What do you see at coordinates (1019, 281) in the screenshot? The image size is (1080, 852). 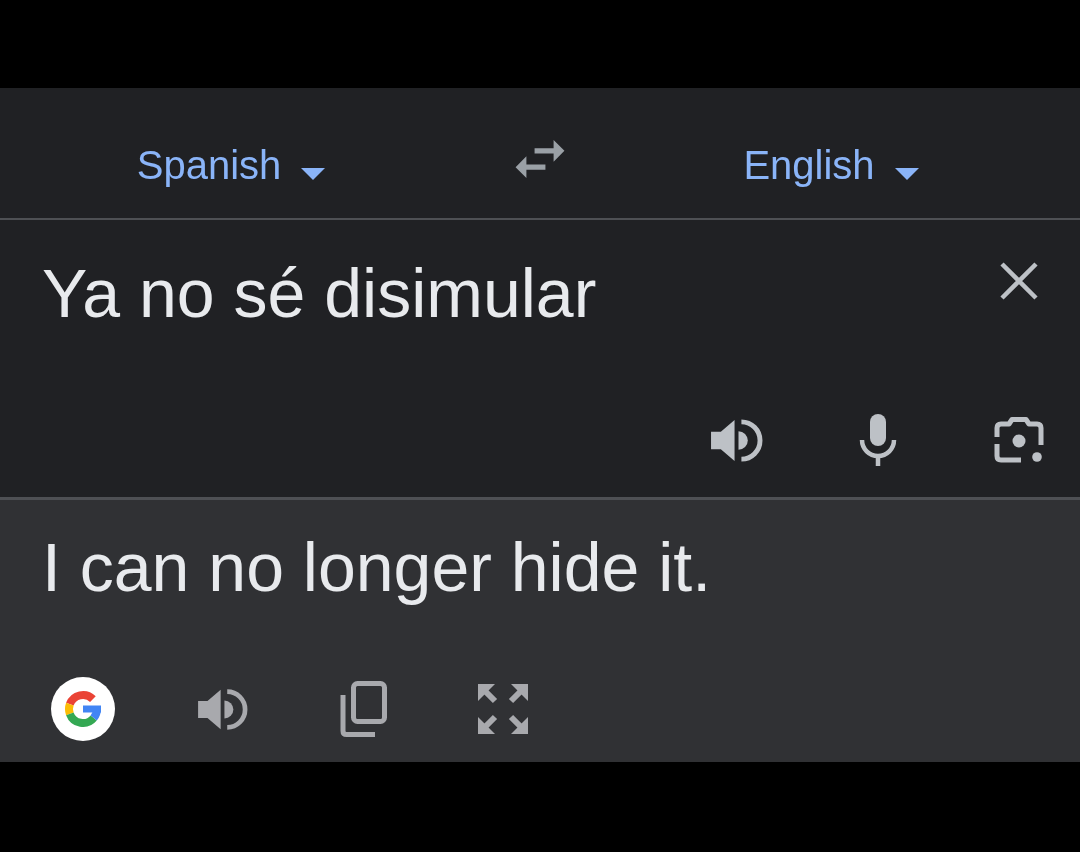 I see `close-icon` at bounding box center [1019, 281].